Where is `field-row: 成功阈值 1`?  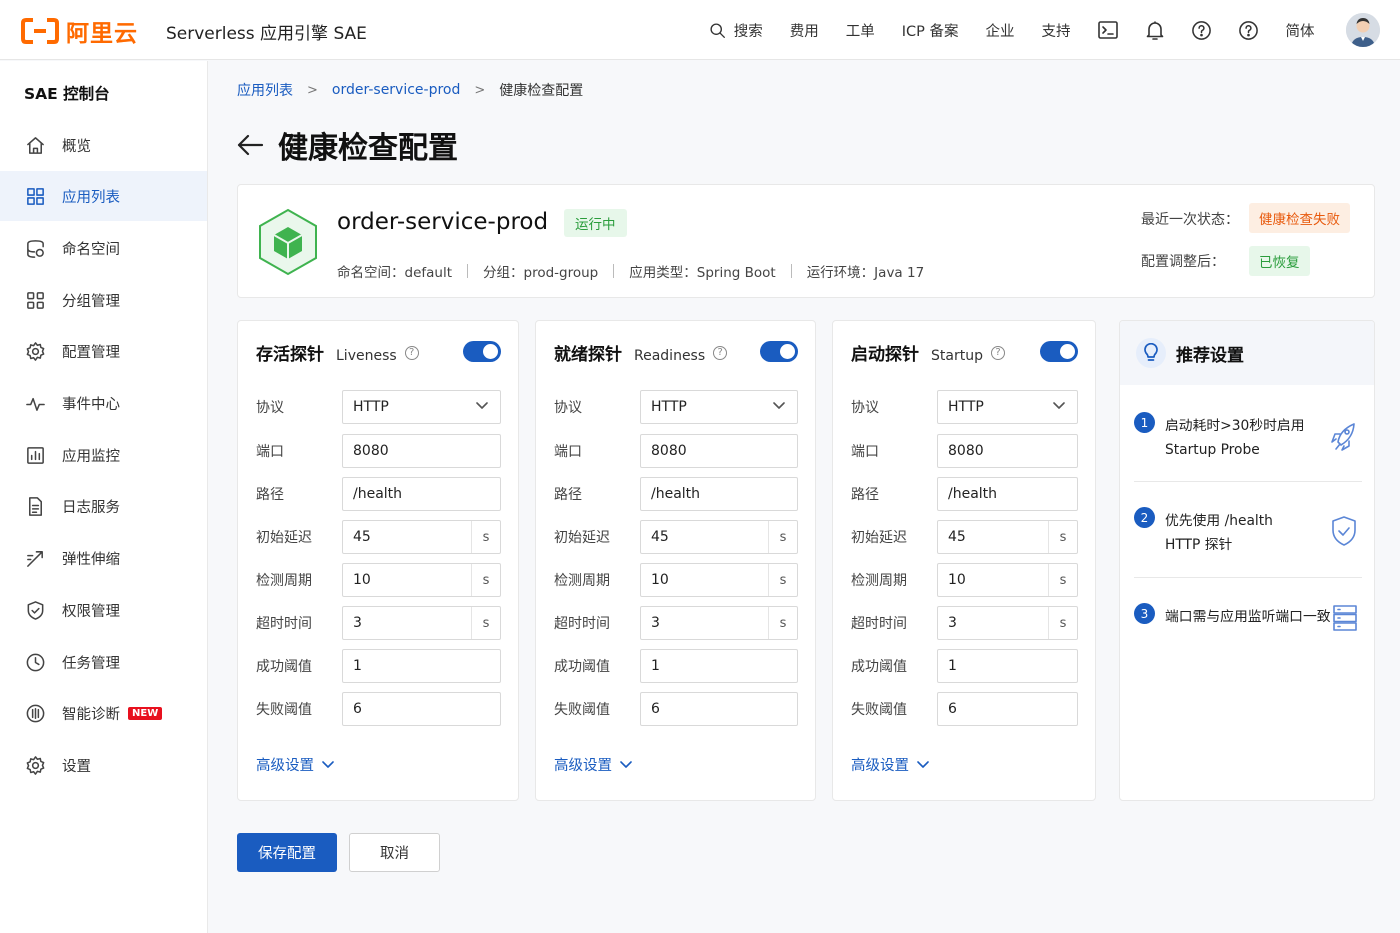 field-row: 成功阈值 1 is located at coordinates (676, 666).